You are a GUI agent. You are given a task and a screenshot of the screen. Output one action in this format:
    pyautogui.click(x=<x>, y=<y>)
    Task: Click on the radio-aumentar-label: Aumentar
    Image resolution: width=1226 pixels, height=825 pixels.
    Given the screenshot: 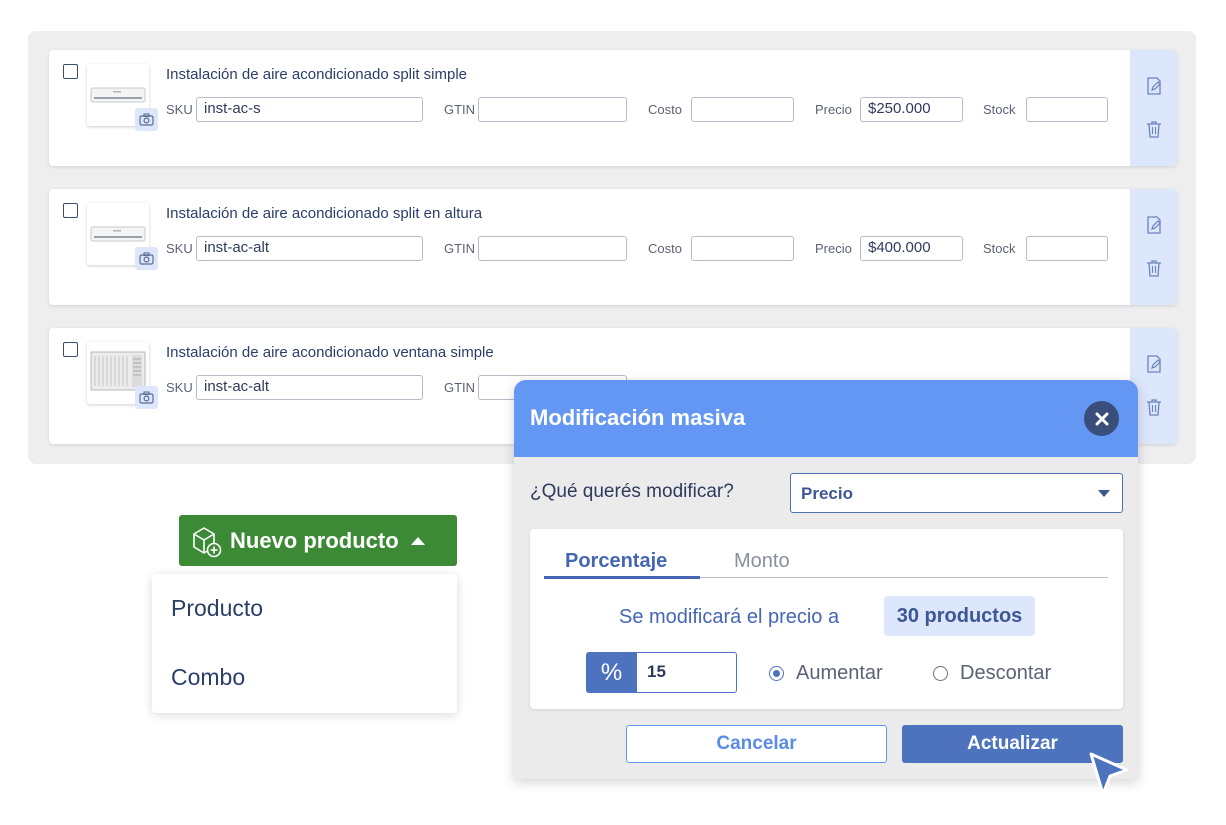 What is the action you would take?
    pyautogui.click(x=839, y=673)
    